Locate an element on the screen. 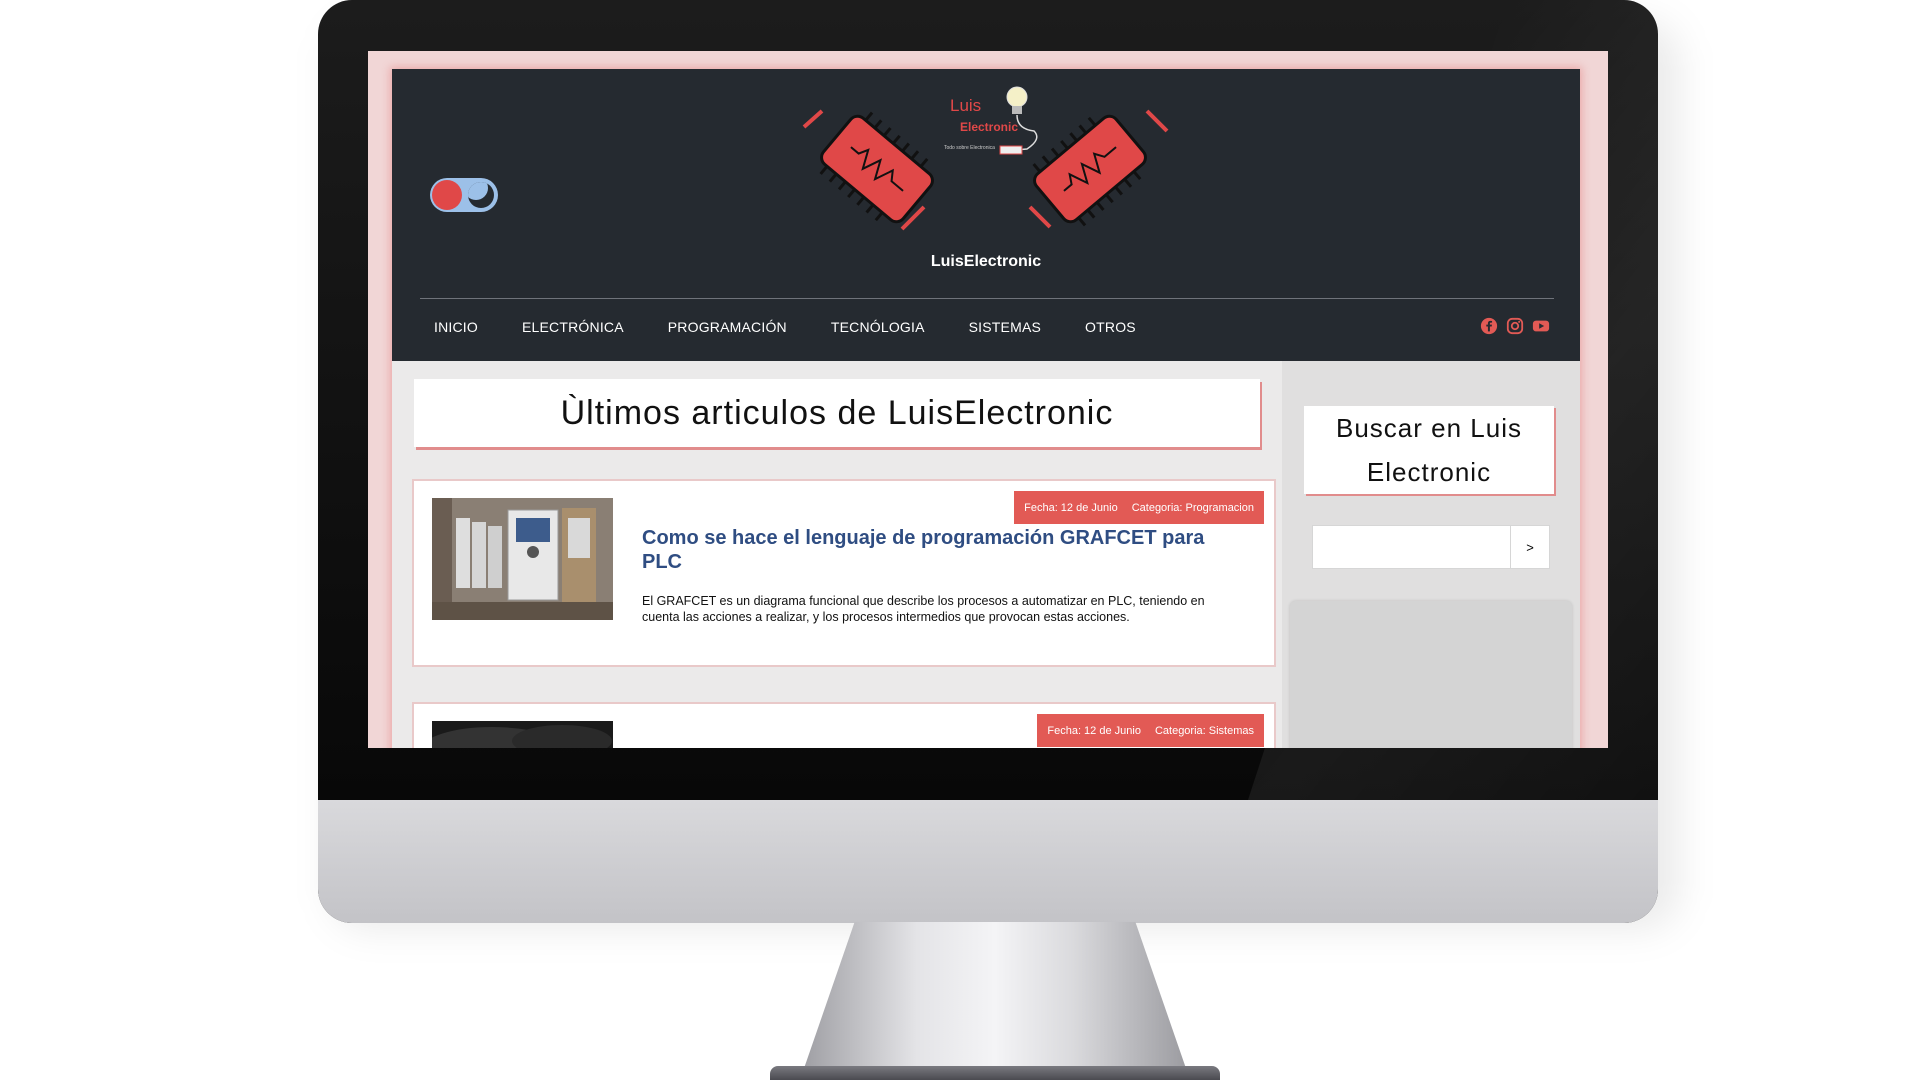 This screenshot has width=1920, height=1080. search-title: Buscar en Luis Electronic is located at coordinates (1429, 450).